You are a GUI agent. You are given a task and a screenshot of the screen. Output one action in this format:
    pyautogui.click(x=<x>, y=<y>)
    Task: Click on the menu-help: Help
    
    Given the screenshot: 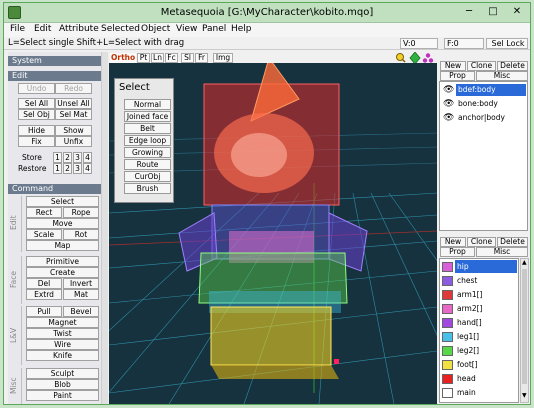 What is the action you would take?
    pyautogui.click(x=241, y=29)
    